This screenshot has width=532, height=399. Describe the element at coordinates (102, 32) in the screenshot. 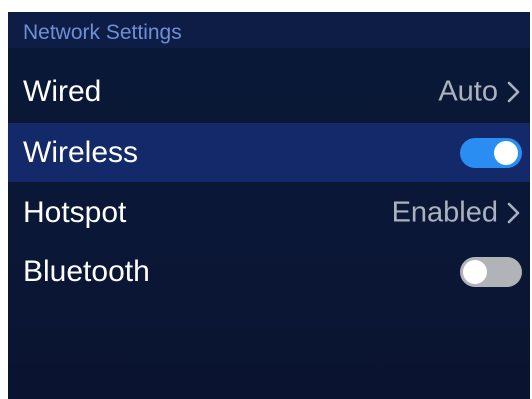

I see `section-title: Network Settings` at that location.